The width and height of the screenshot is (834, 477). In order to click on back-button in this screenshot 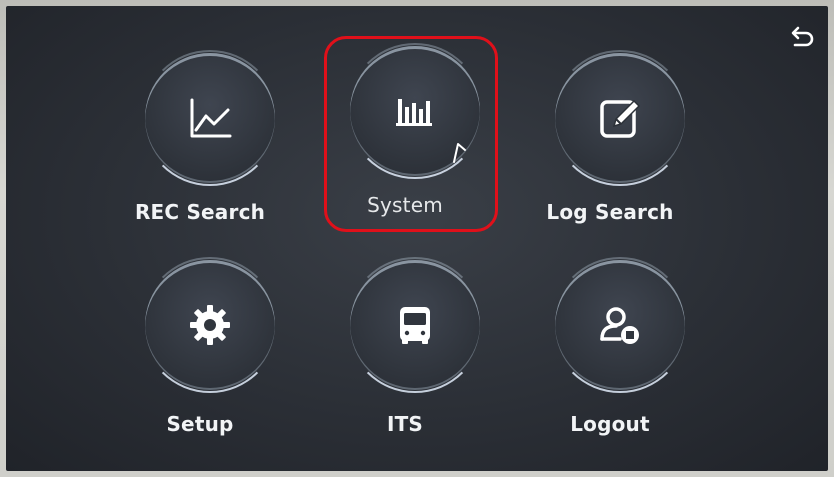, I will do `click(803, 37)`.